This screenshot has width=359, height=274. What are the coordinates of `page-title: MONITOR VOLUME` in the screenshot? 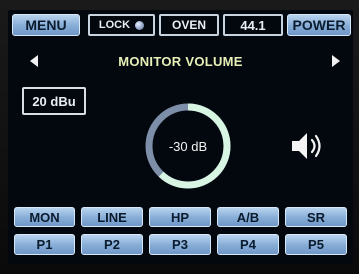 It's located at (180, 61).